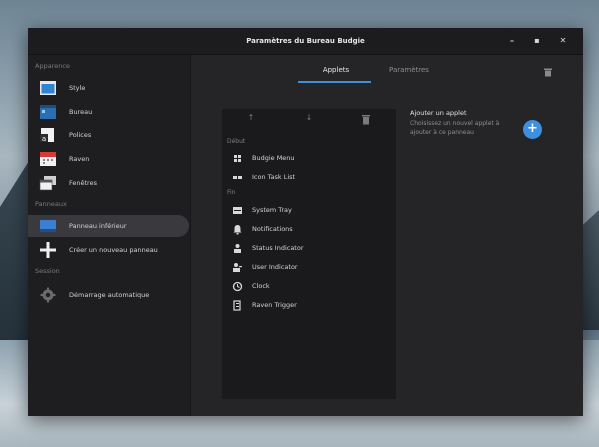  Describe the element at coordinates (237, 210) in the screenshot. I see `tray-icon` at that location.